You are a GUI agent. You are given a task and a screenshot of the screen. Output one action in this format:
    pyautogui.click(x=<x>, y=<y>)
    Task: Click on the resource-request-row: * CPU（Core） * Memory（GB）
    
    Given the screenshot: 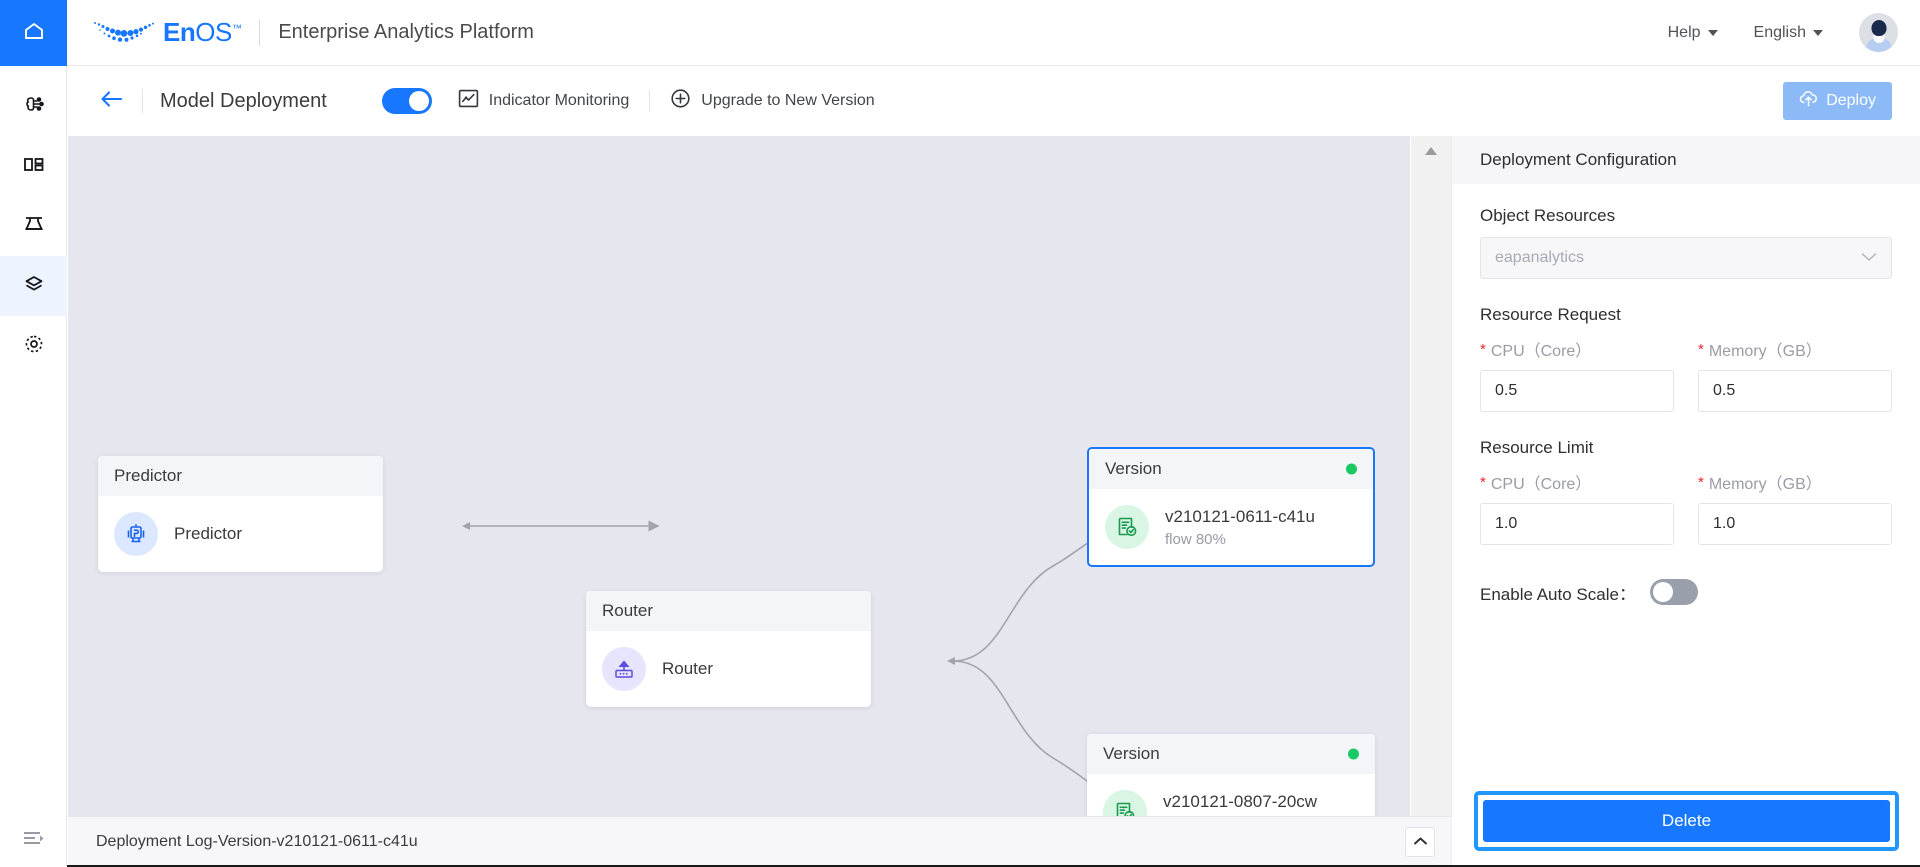 What is the action you would take?
    pyautogui.click(x=1686, y=374)
    